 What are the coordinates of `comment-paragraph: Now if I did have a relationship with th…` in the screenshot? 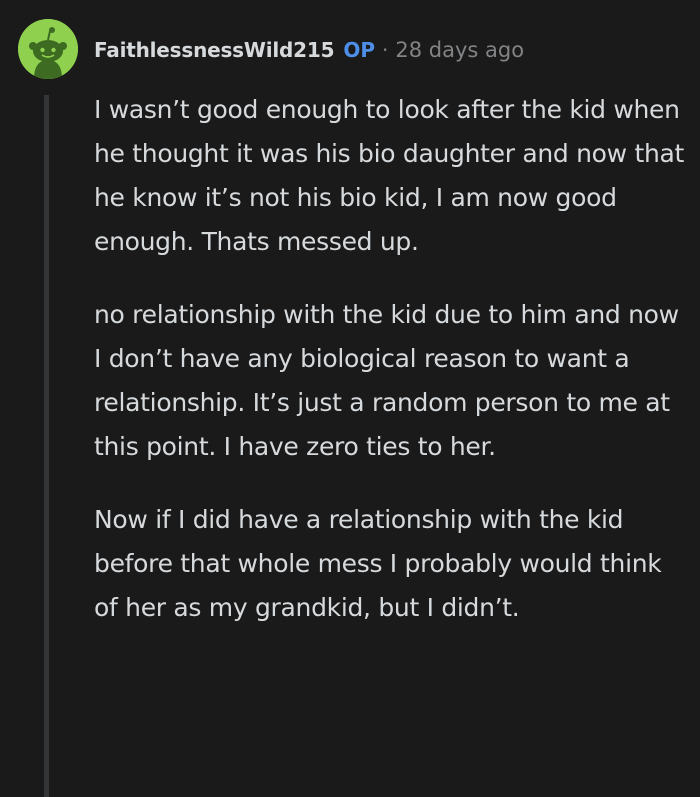 It's located at (378, 563).